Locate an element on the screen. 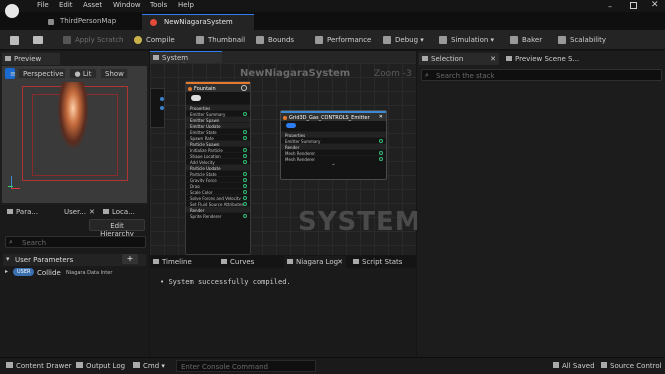 This screenshot has height=374, width=665. show-button: Show is located at coordinates (114, 73).